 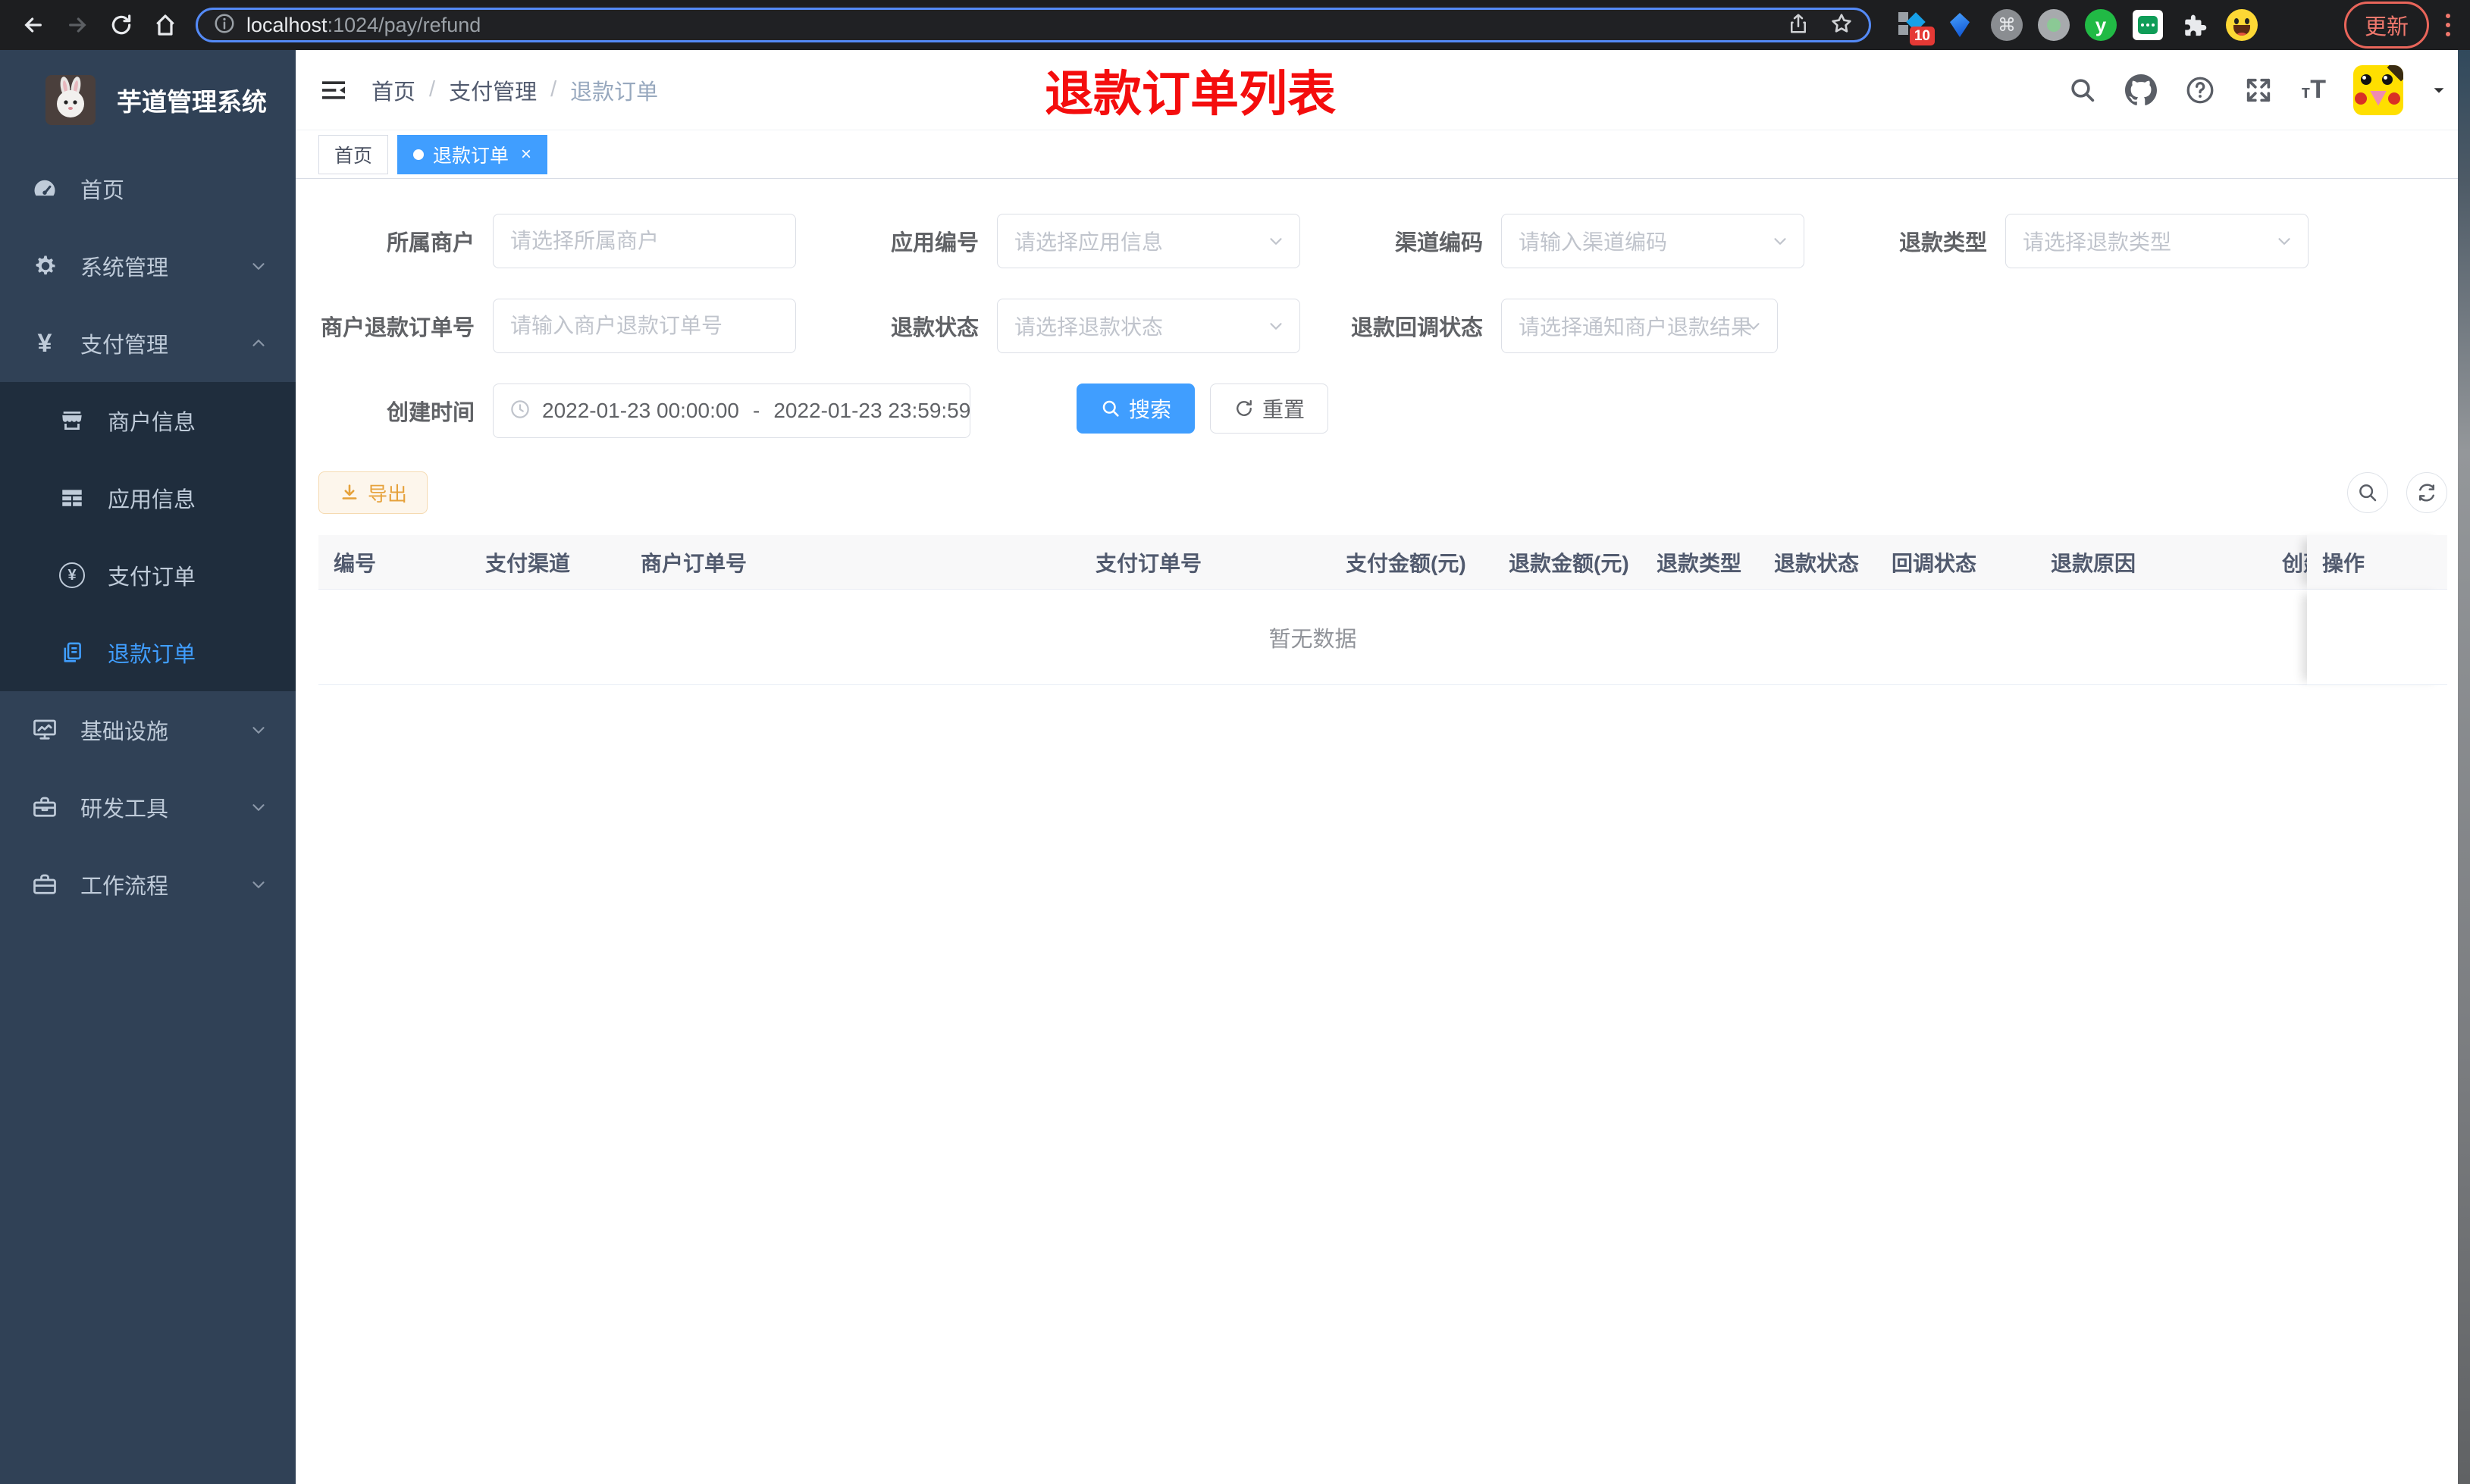 What do you see at coordinates (72, 652) in the screenshot?
I see `document-icon` at bounding box center [72, 652].